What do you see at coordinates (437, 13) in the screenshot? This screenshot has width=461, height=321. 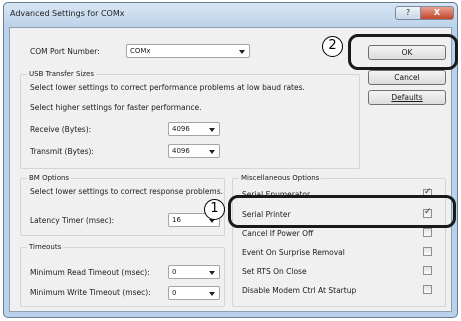 I see `close-button: X` at bounding box center [437, 13].